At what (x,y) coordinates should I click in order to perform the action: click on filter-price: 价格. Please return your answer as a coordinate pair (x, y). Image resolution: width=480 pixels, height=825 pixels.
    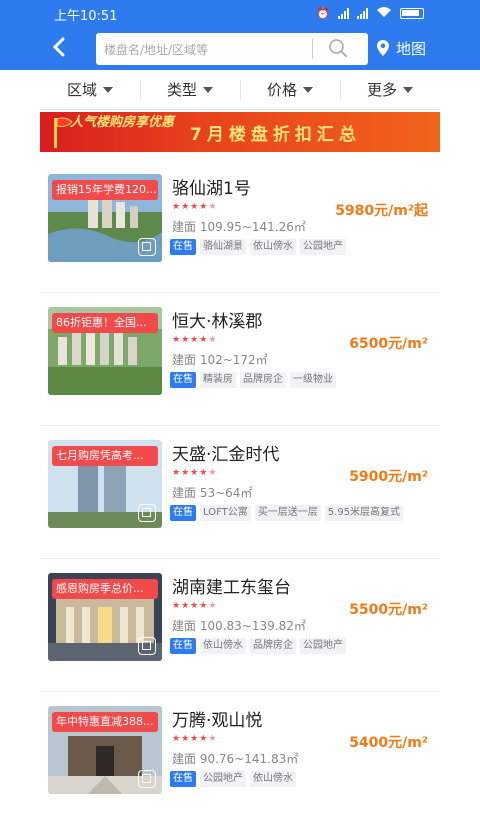
    Looking at the image, I should click on (290, 89).